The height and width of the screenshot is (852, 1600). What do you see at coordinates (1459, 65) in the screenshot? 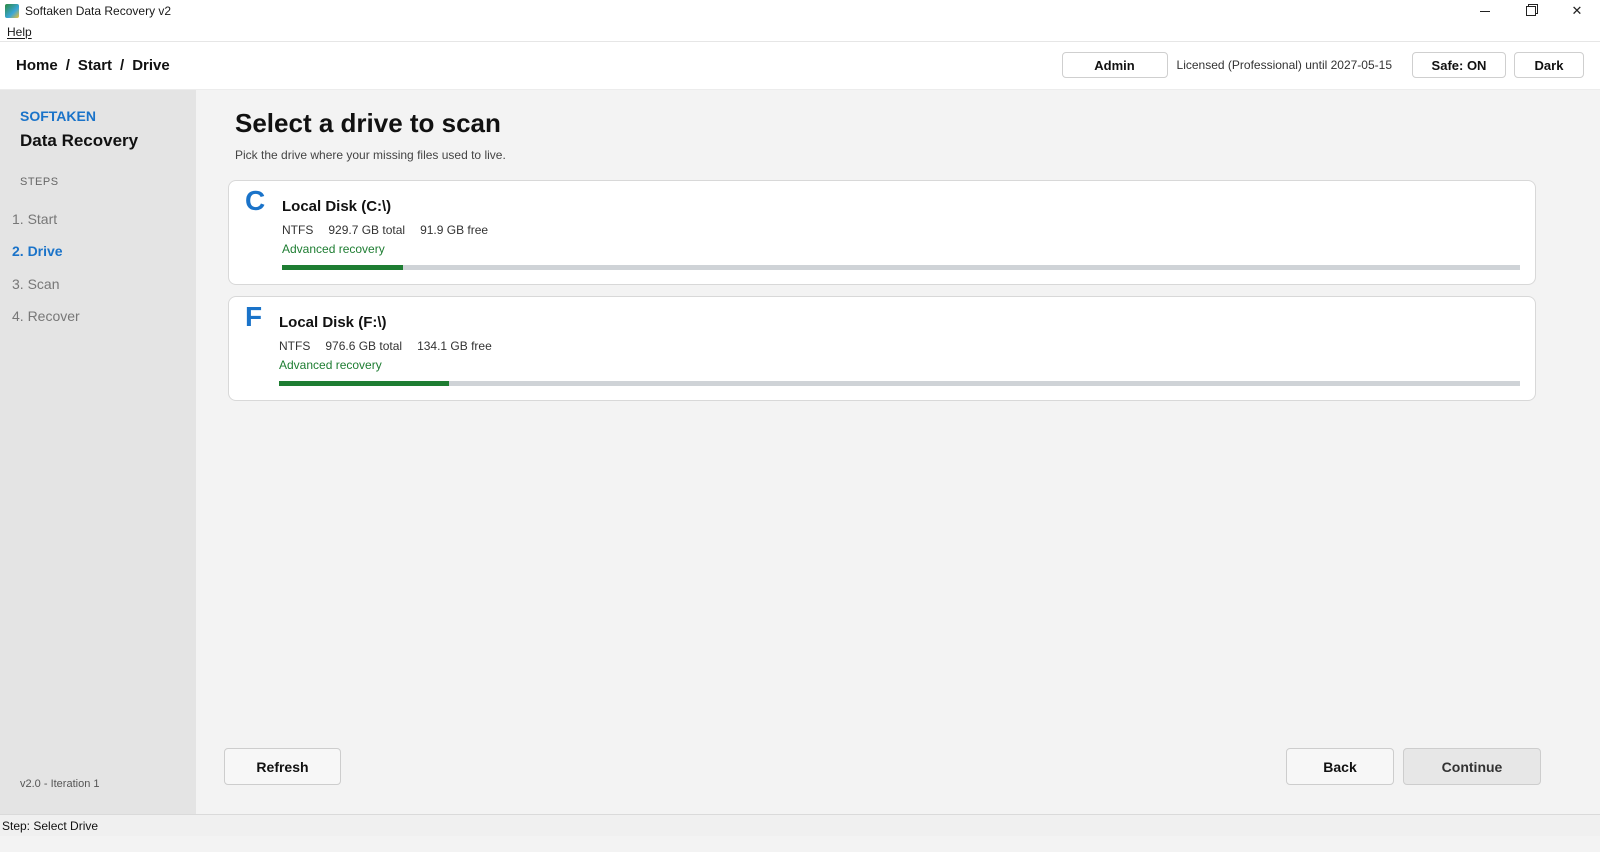
I see `safe-mode-button: Safe: ON` at bounding box center [1459, 65].